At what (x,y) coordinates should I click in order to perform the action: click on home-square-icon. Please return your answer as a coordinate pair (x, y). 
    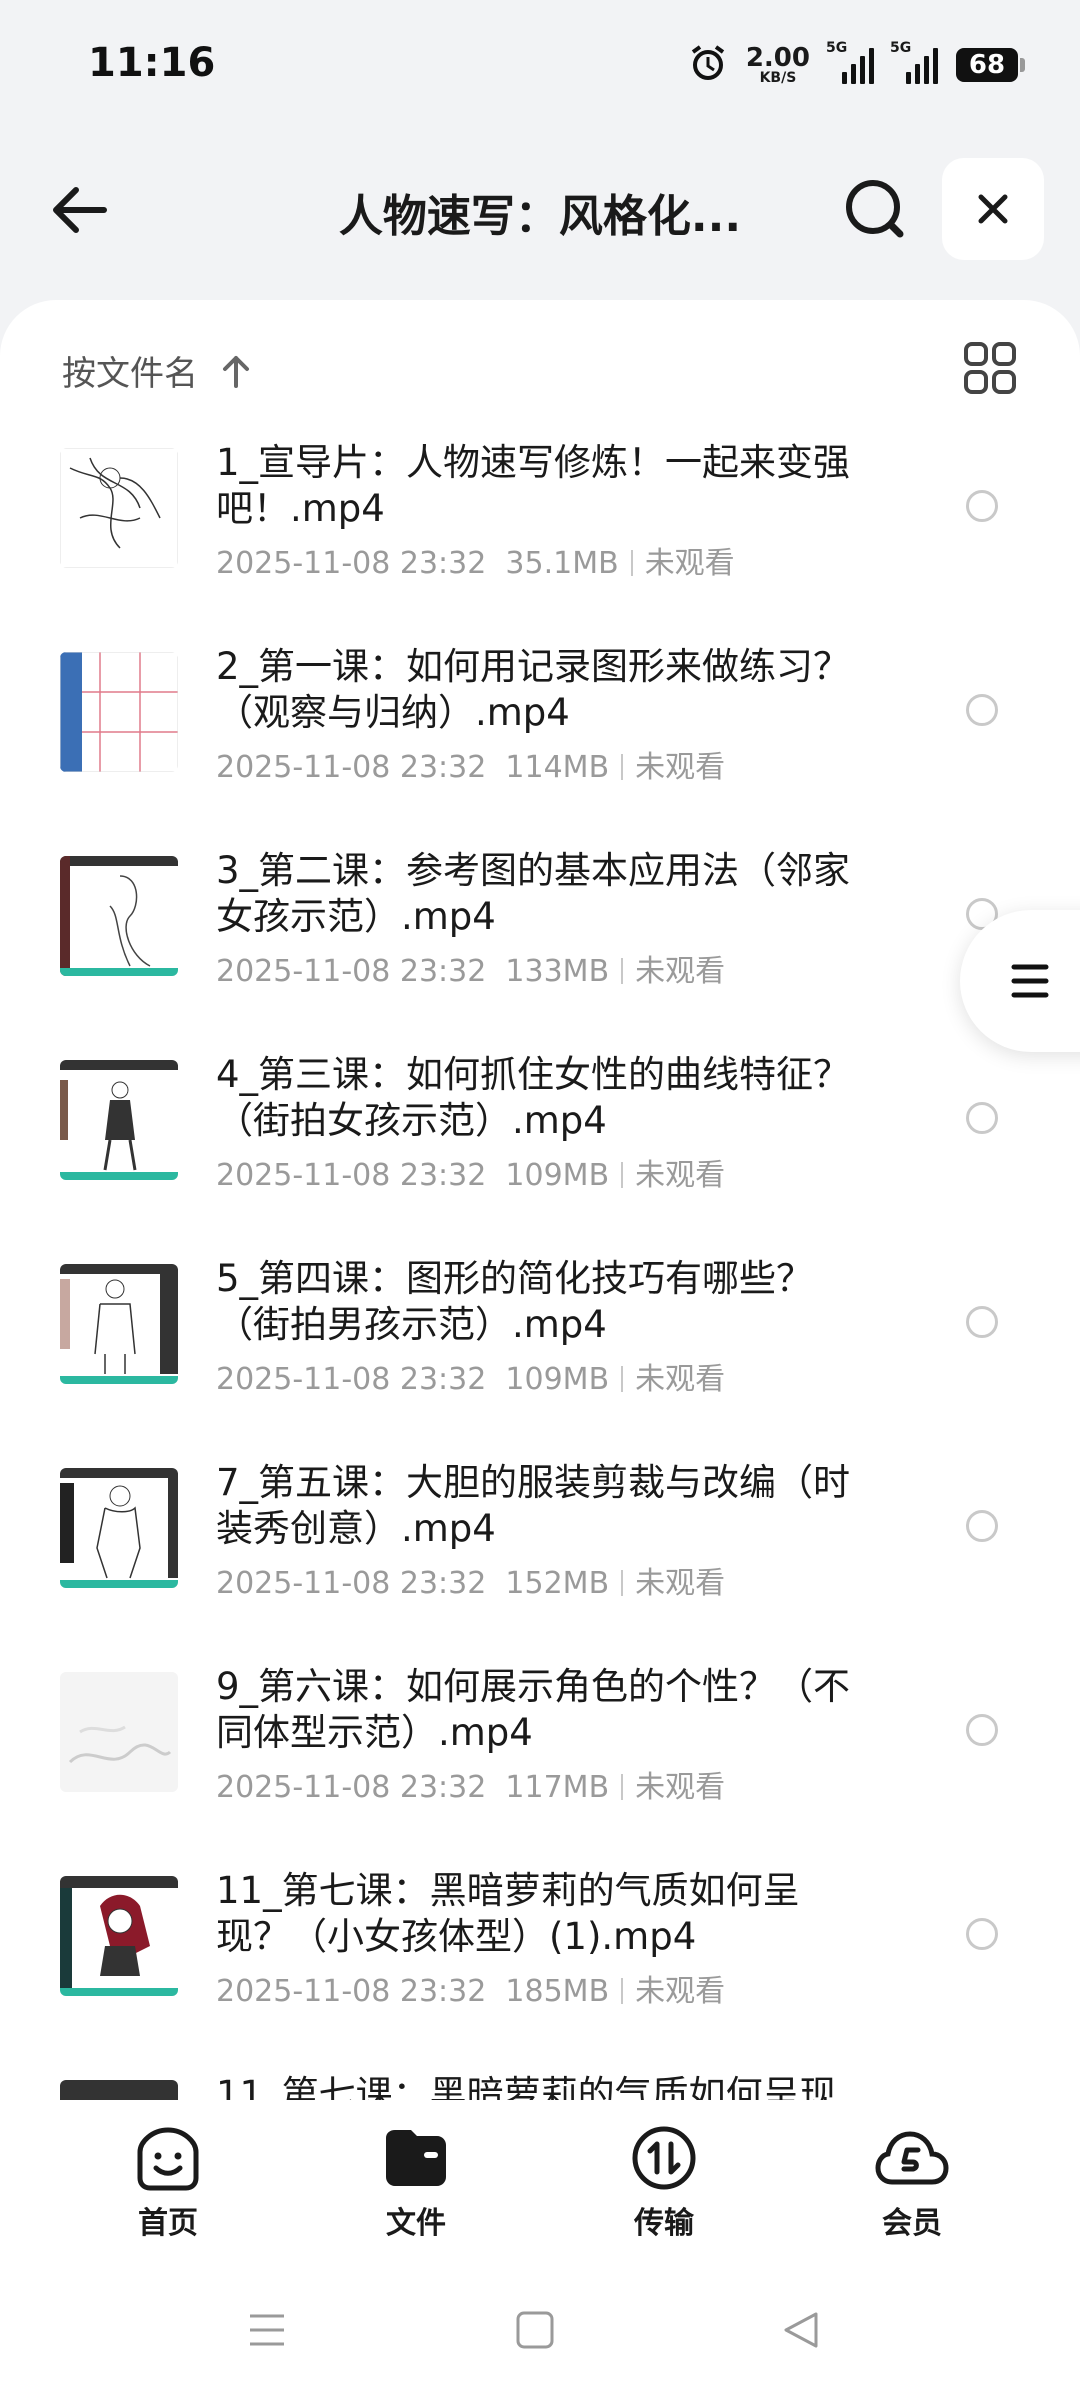
    Looking at the image, I should click on (535, 2330).